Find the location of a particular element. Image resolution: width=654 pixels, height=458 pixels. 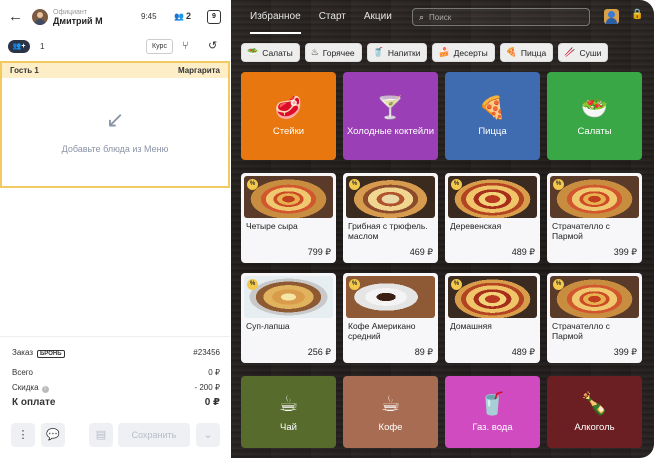

dish-name: Страчателло с Пармой is located at coordinates (581, 331).